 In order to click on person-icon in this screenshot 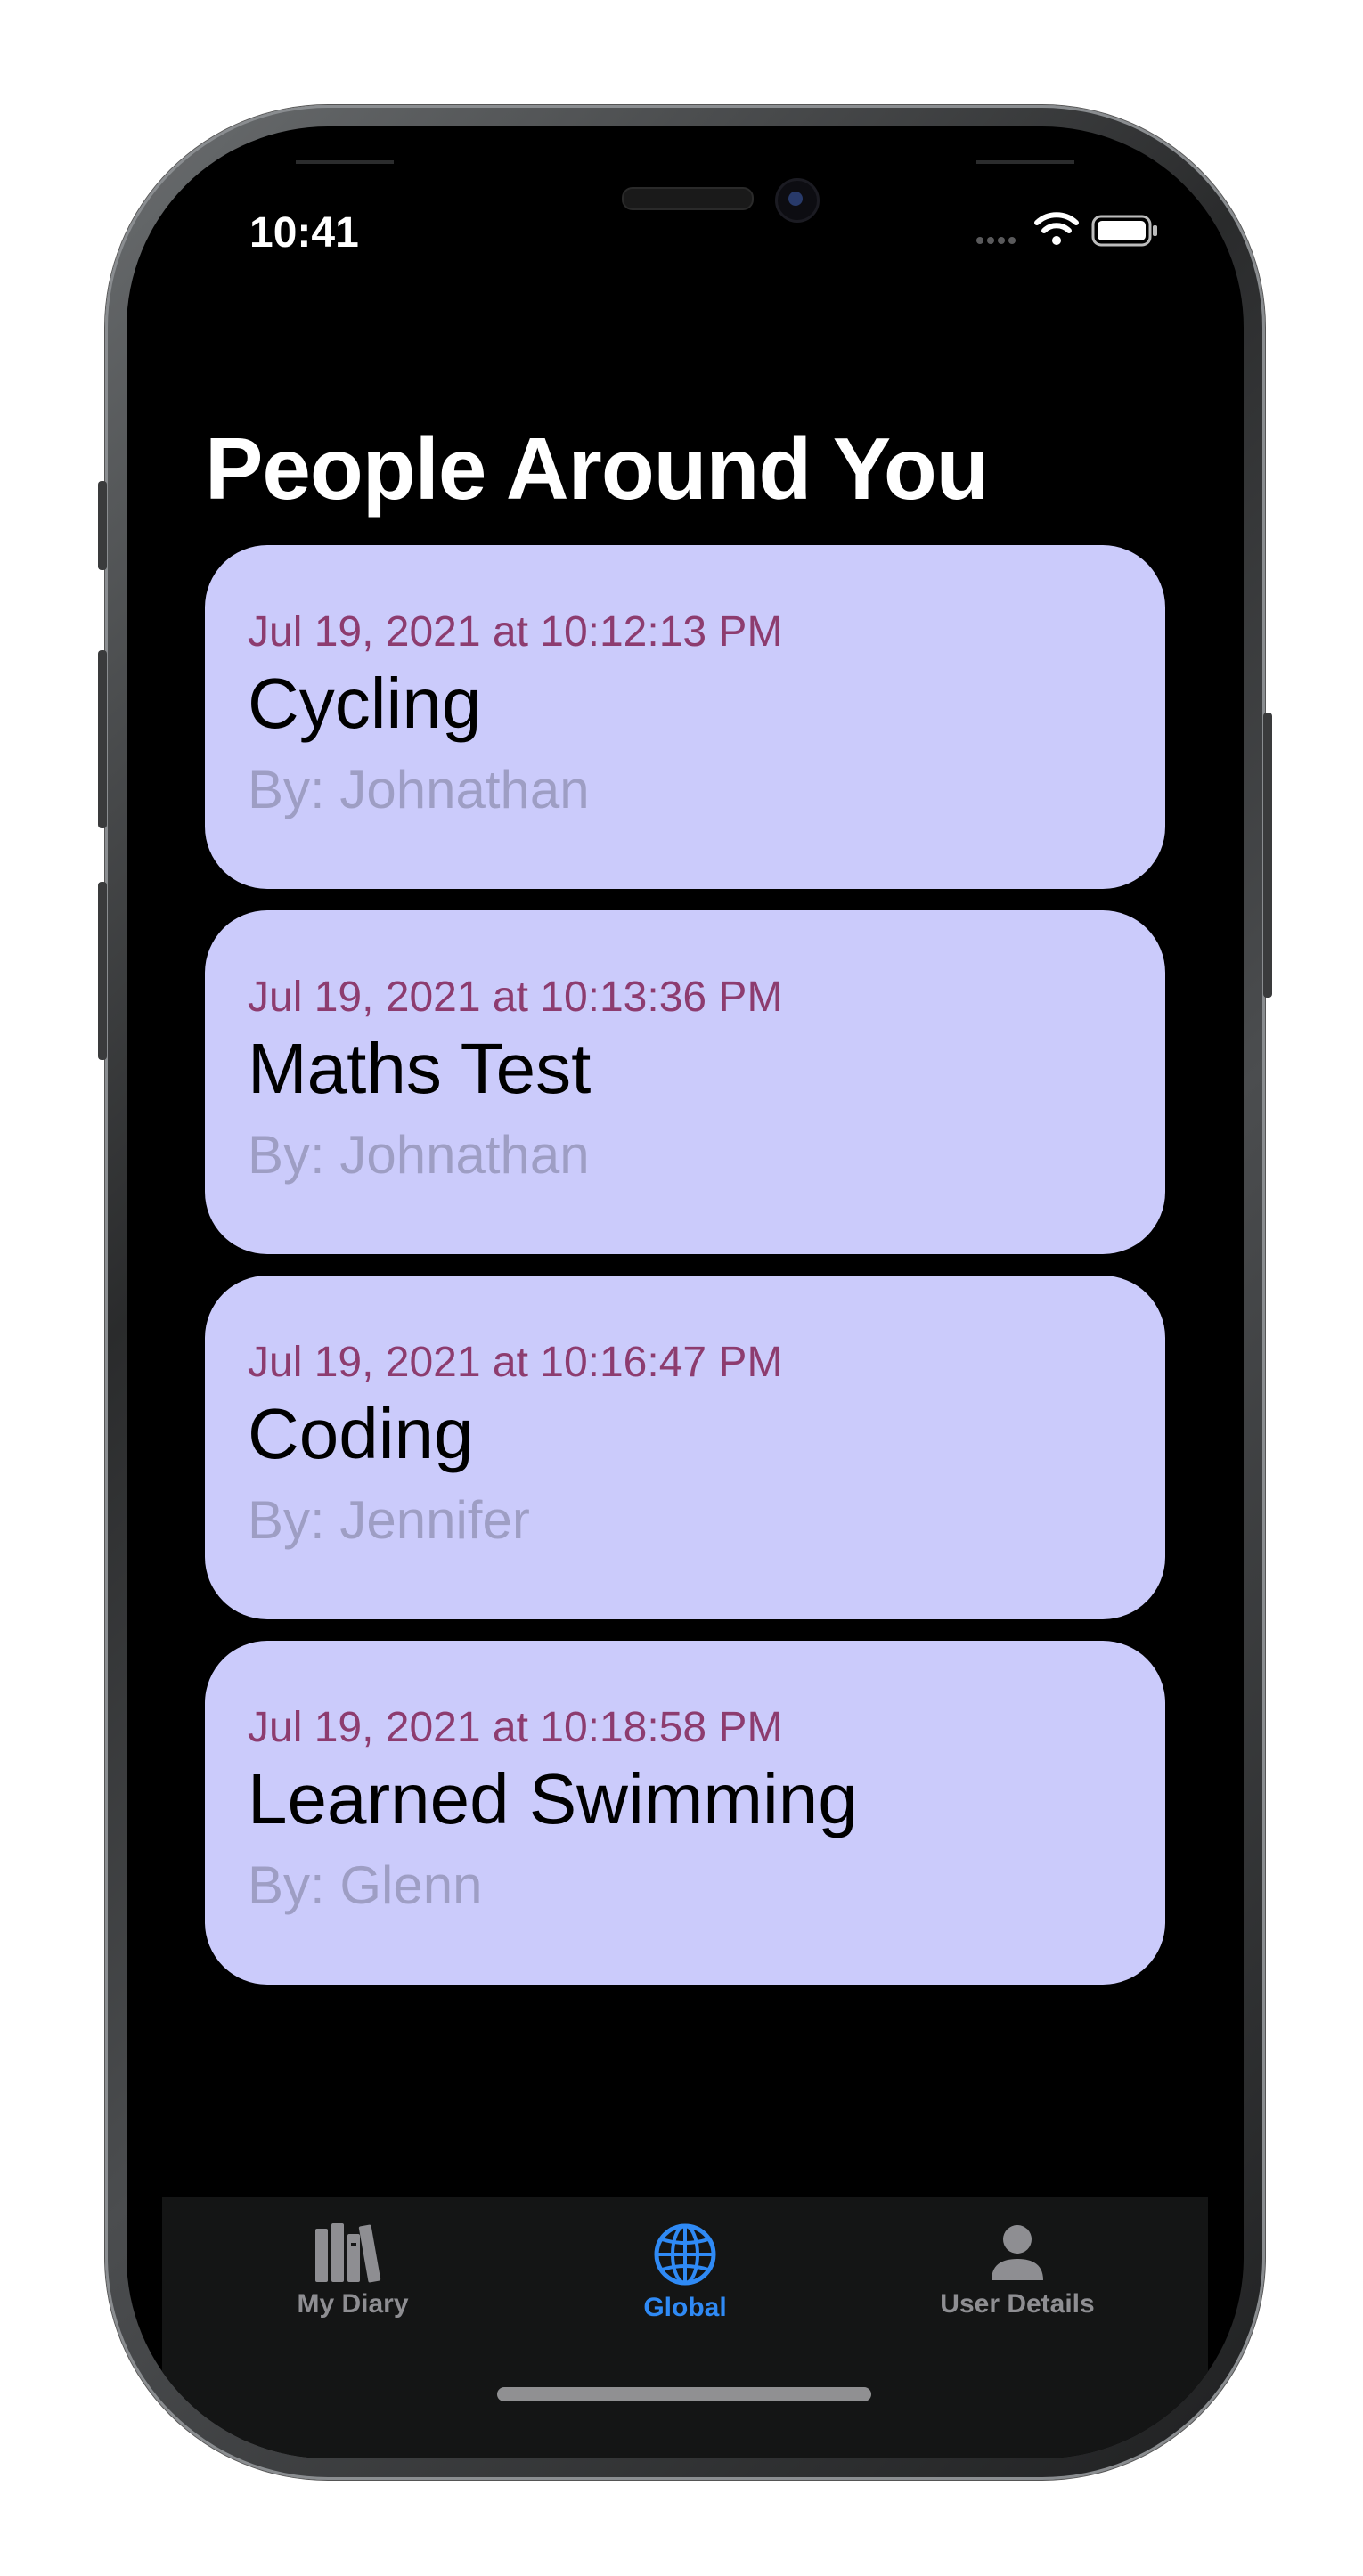, I will do `click(1017, 2252)`.